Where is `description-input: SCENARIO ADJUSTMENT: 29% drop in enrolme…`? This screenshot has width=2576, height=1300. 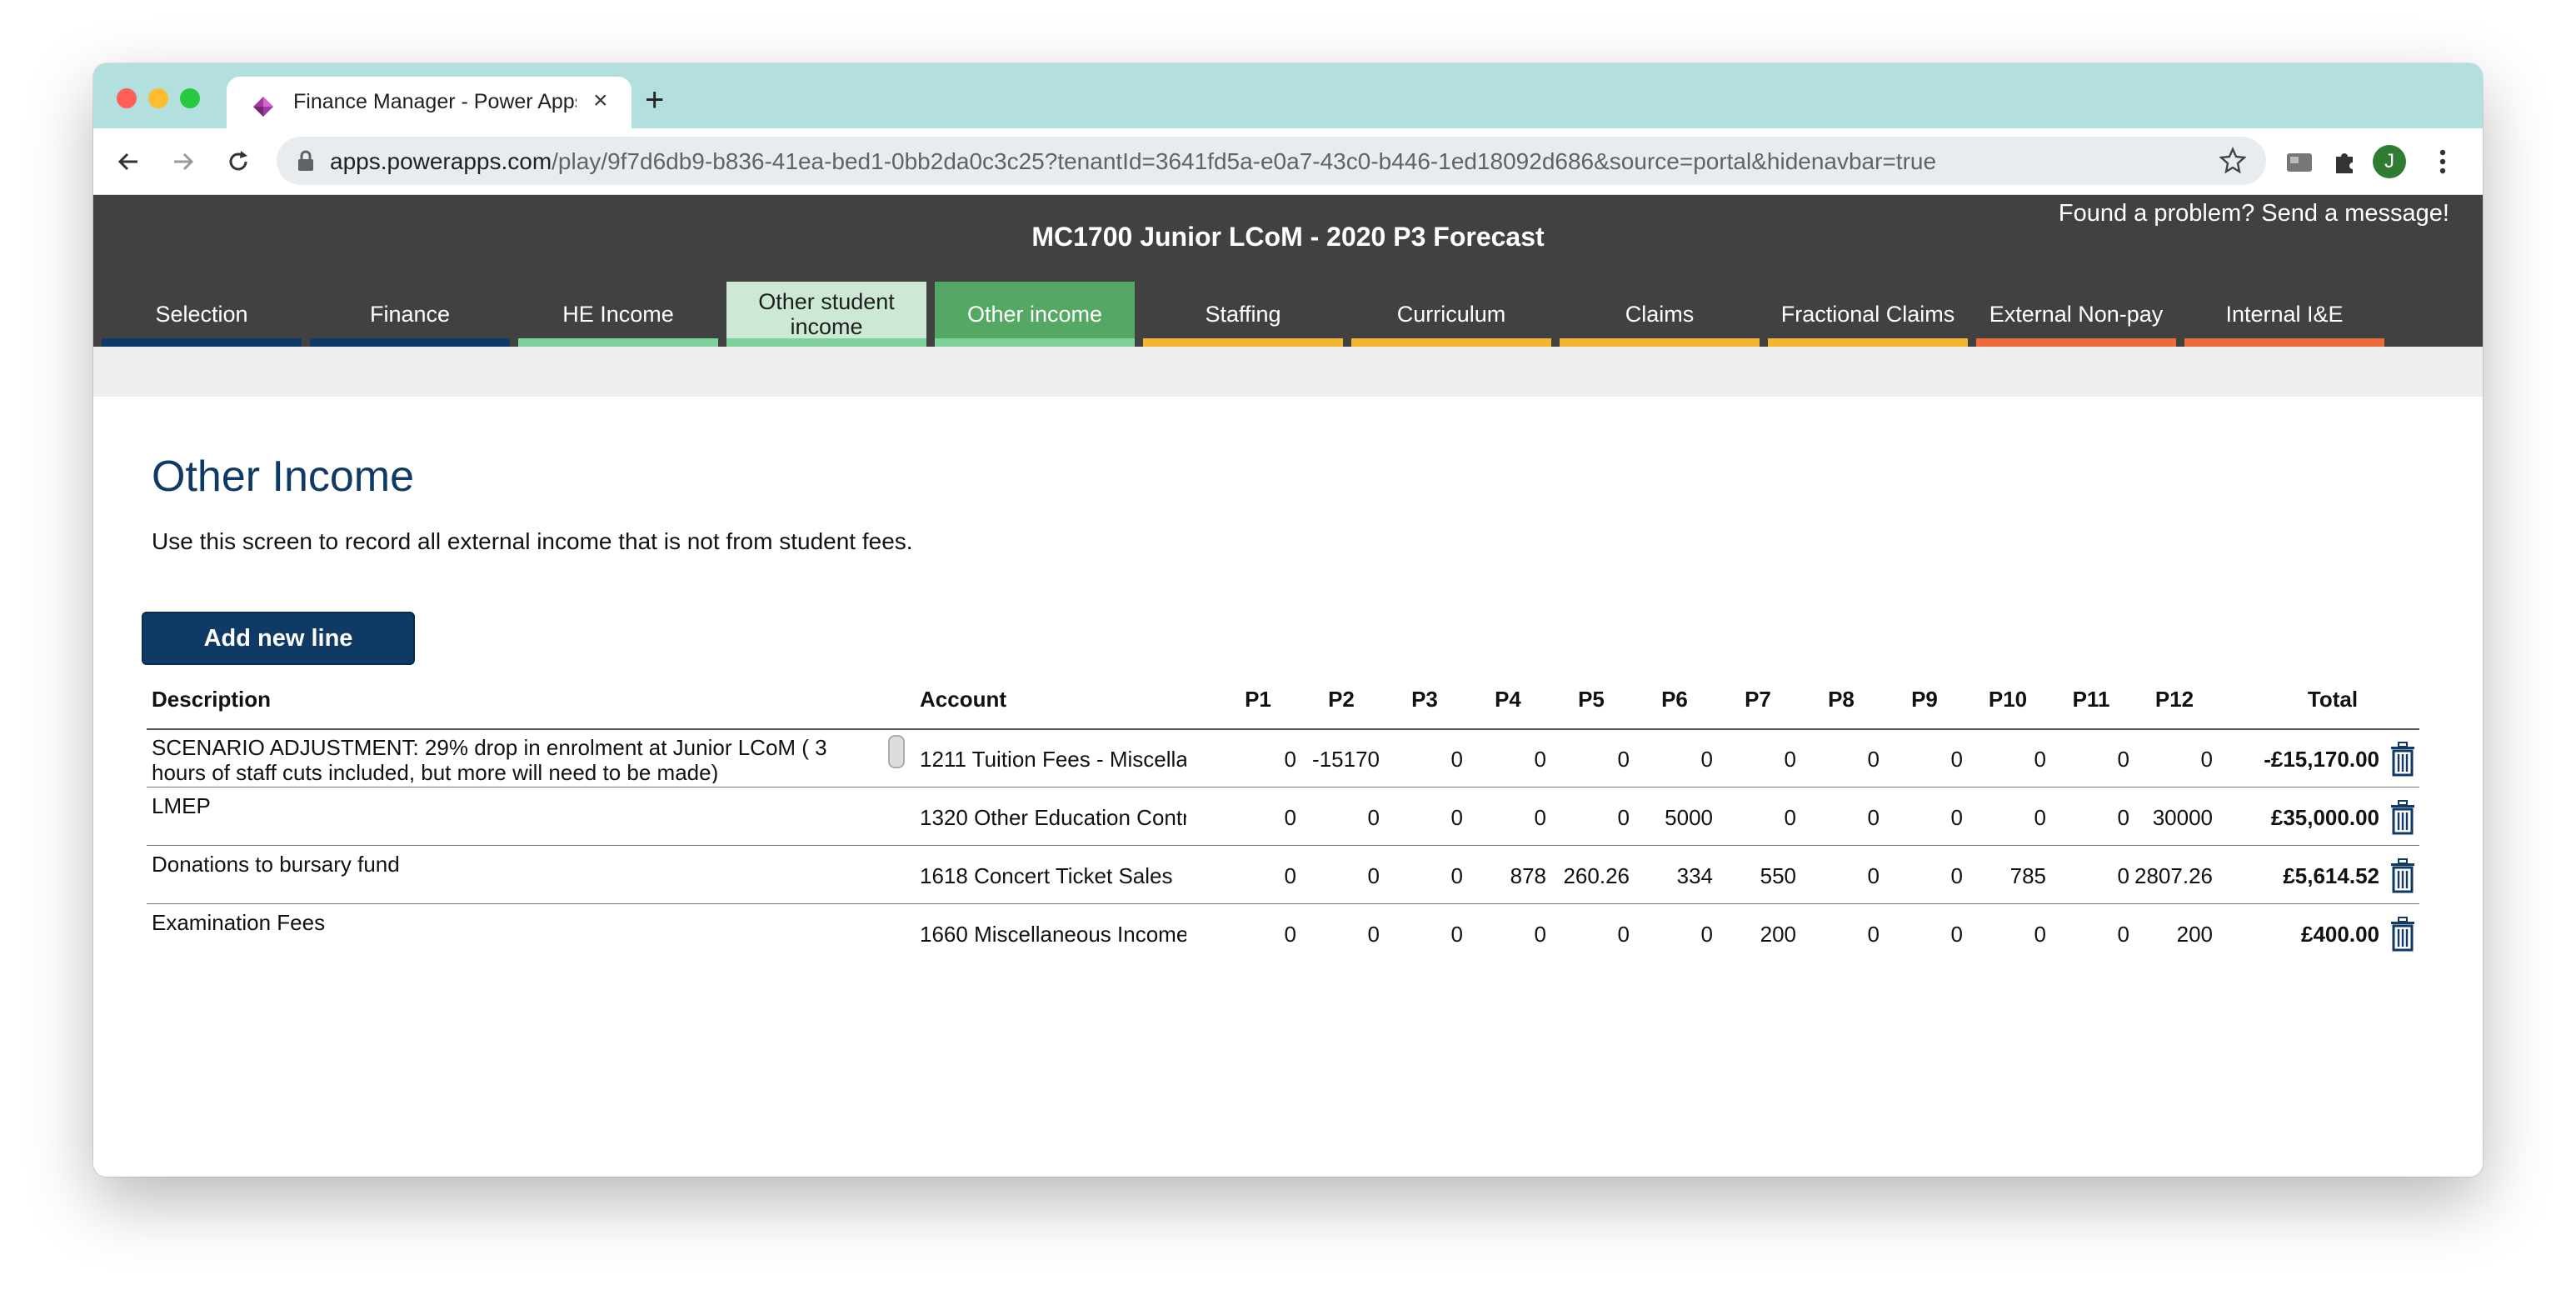
description-input: SCENARIO ADJUSTMENT: 29% drop in enrolme… is located at coordinates (506, 759).